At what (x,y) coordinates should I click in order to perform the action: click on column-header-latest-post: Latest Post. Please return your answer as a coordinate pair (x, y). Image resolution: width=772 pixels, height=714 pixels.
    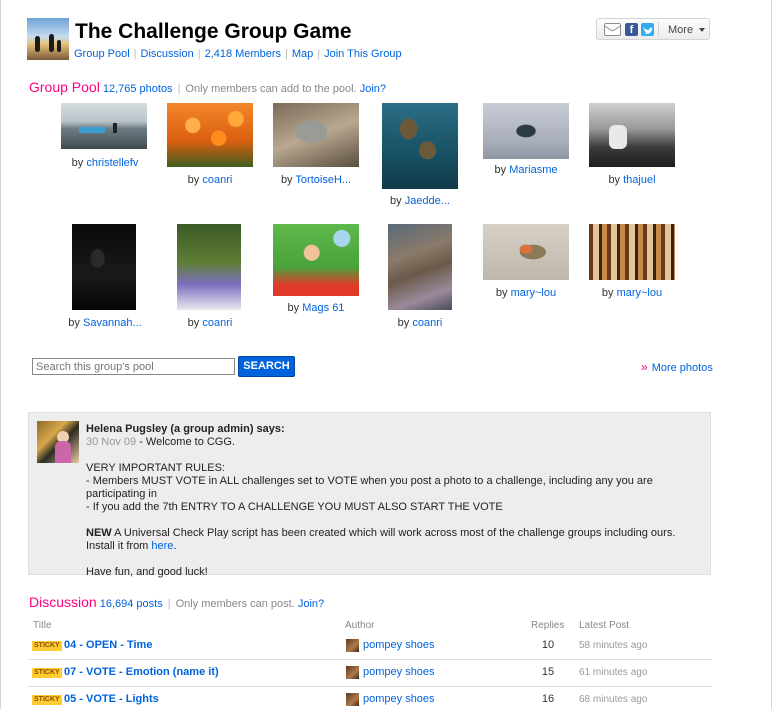
    Looking at the image, I should click on (604, 625).